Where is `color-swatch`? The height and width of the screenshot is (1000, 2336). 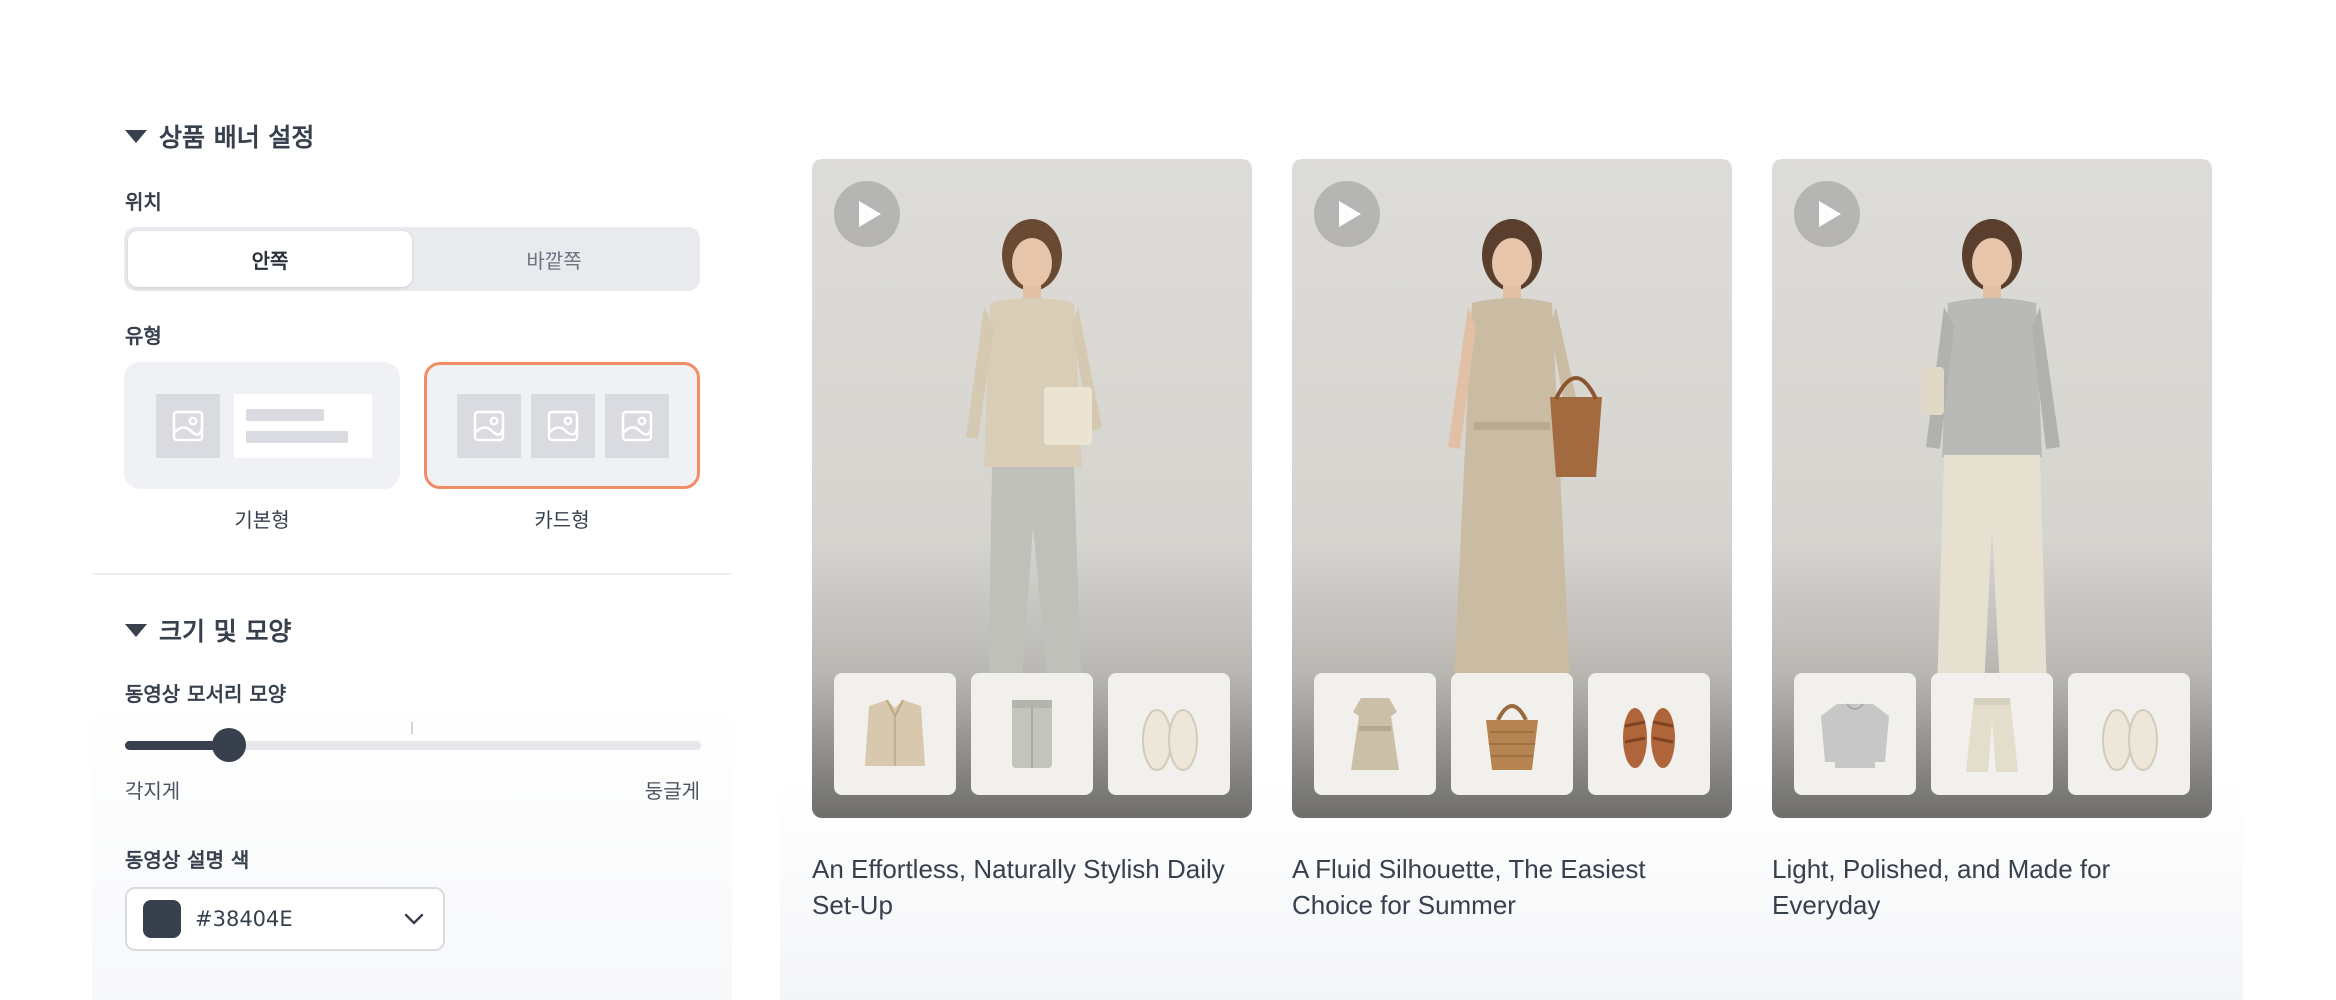 color-swatch is located at coordinates (162, 919).